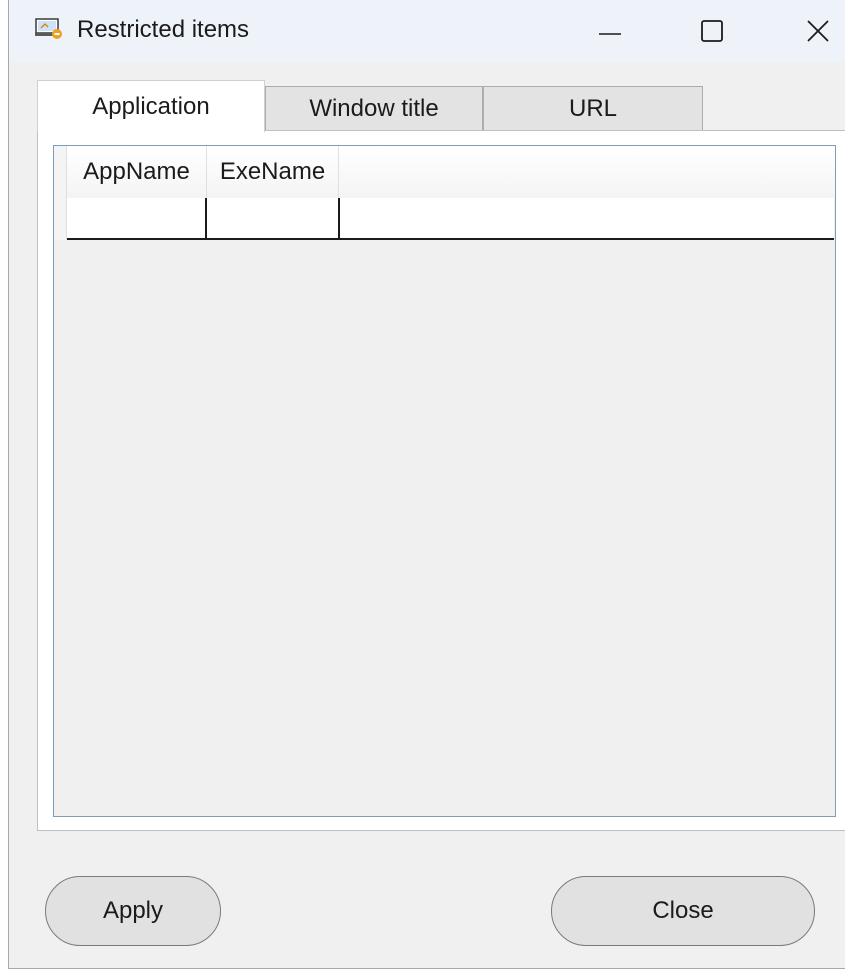  I want to click on maximize-button, so click(712, 31).